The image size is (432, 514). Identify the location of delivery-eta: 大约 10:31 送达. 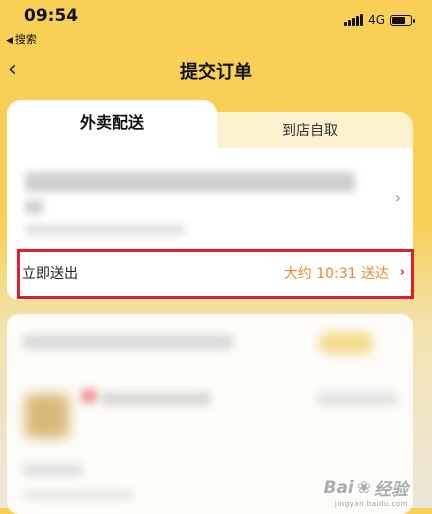
(336, 274).